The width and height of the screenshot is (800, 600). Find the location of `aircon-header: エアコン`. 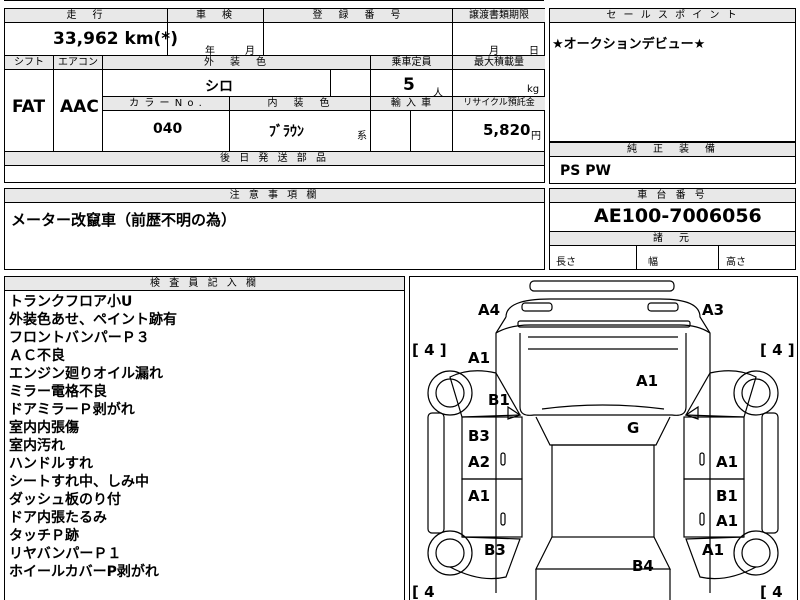

aircon-header: エアコン is located at coordinates (78, 62).